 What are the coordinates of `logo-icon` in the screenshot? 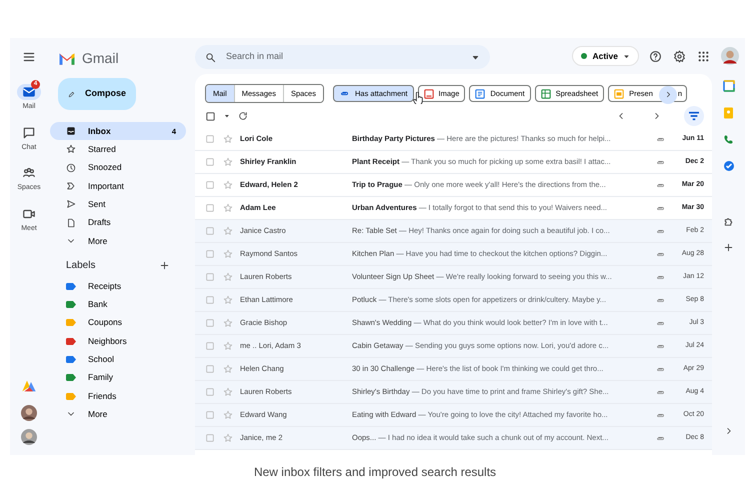 It's located at (67, 58).